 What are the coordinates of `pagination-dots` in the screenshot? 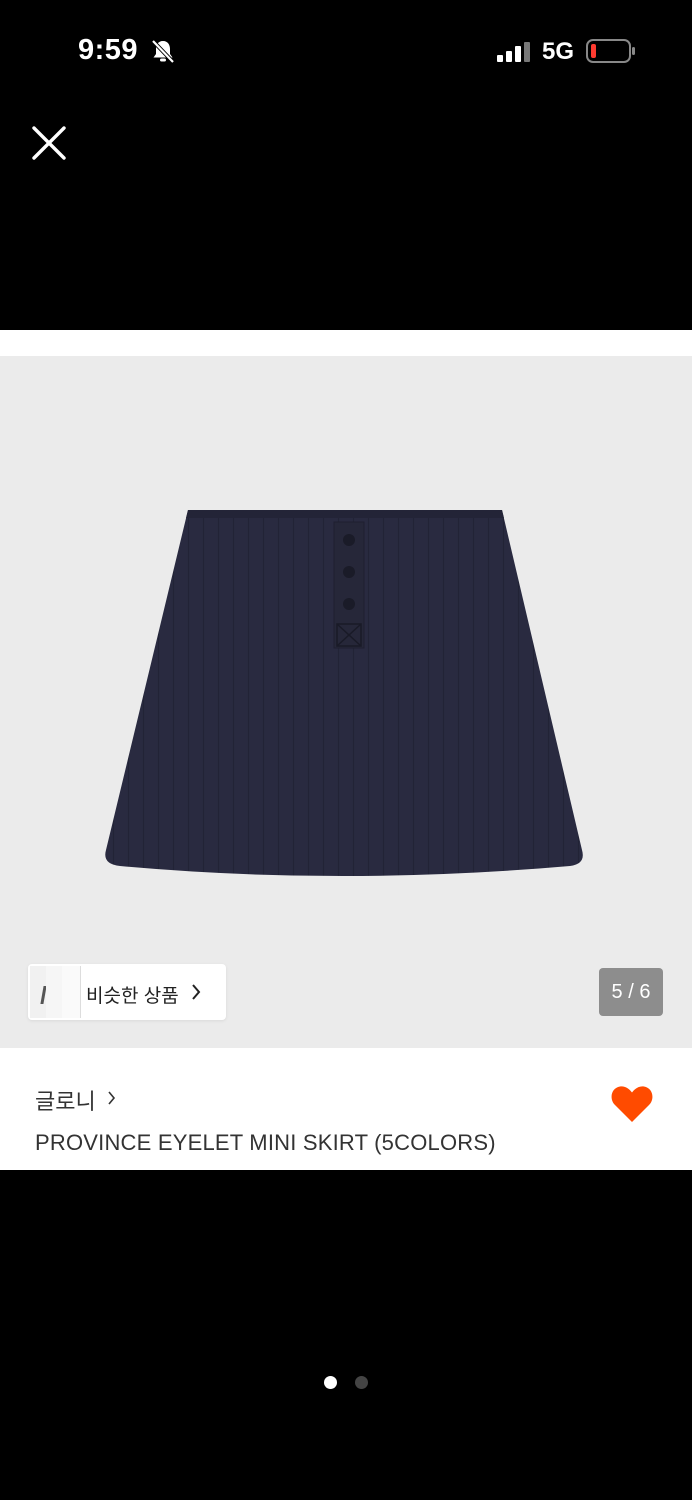 It's located at (349, 1383).